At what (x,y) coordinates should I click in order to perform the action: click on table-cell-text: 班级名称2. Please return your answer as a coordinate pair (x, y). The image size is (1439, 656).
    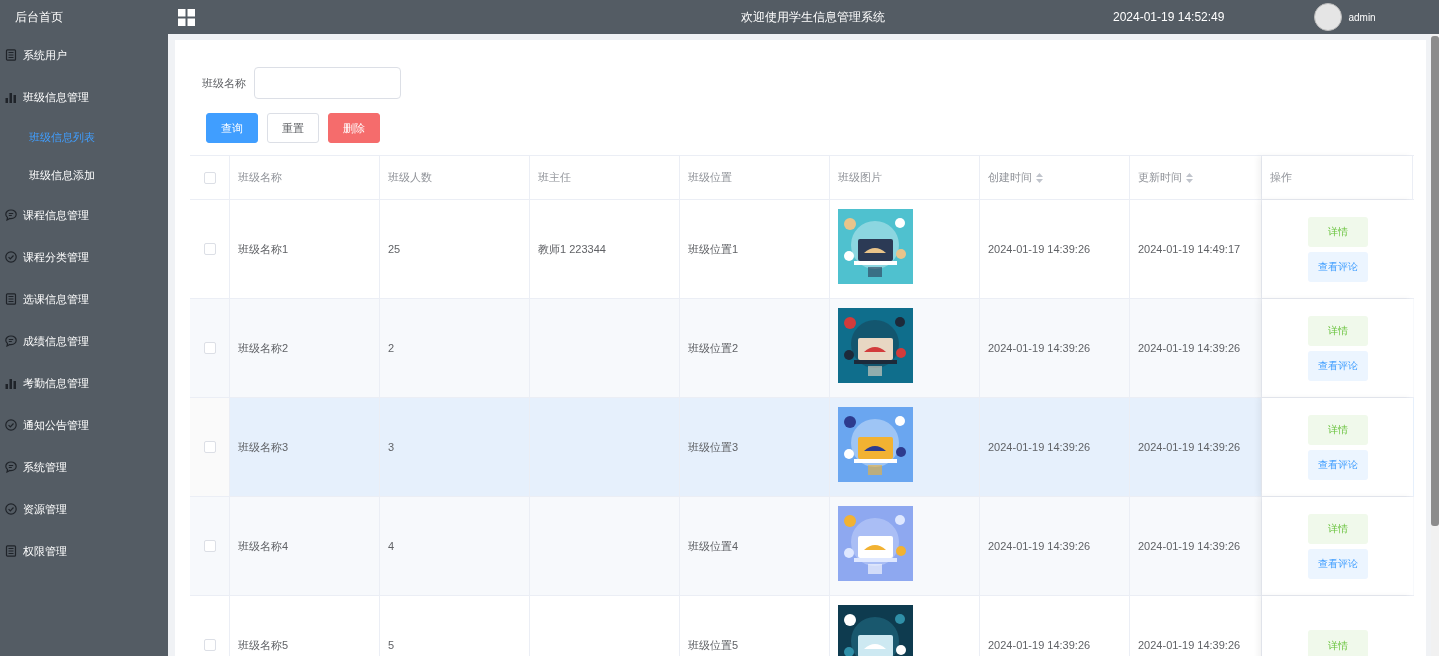
    Looking at the image, I should click on (263, 348).